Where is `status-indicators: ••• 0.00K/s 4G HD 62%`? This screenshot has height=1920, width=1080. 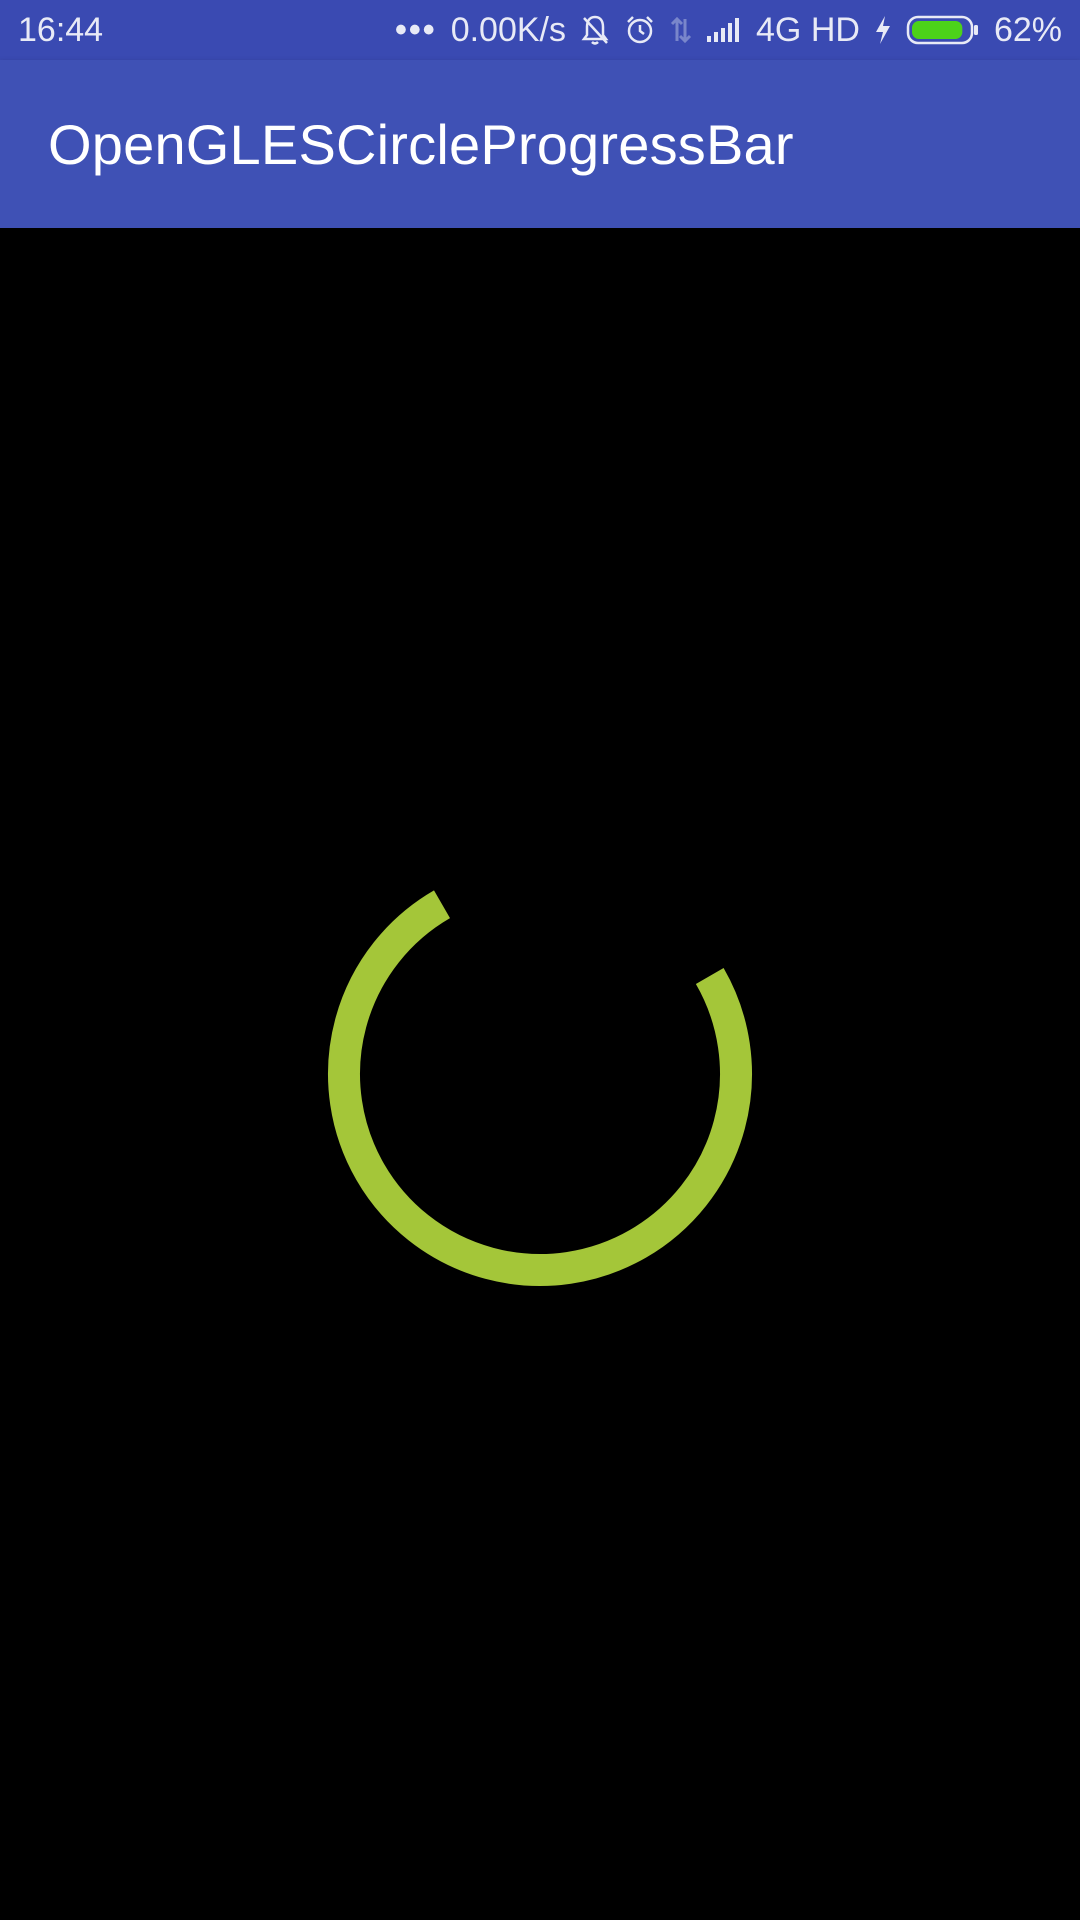
status-indicators: ••• 0.00K/s 4G HD 62% is located at coordinates (728, 30).